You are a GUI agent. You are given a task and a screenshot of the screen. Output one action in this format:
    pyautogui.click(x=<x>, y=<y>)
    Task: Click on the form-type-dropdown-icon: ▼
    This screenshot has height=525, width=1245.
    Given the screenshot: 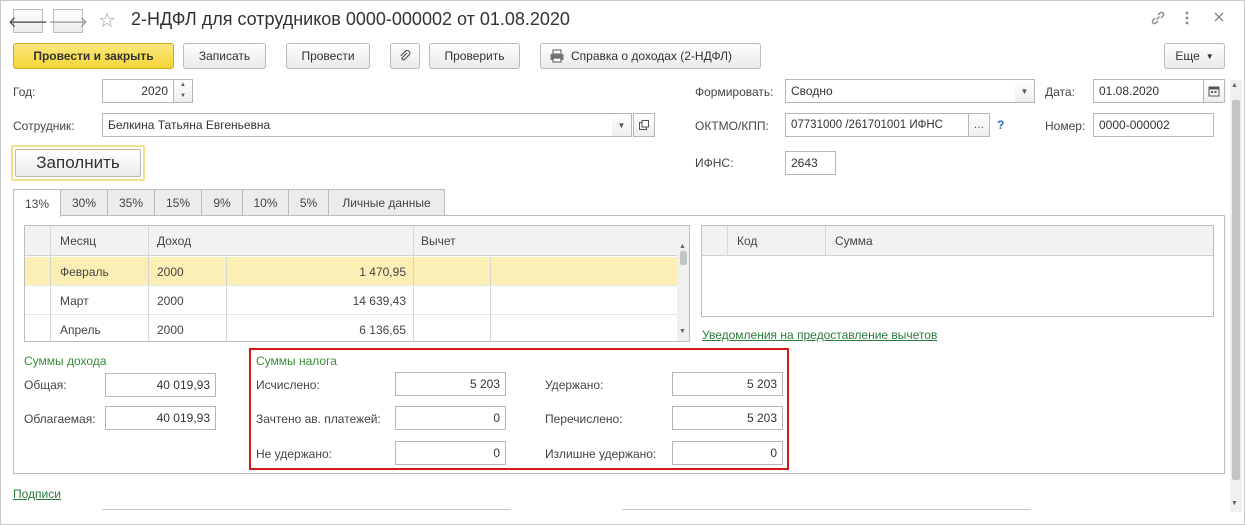 What is the action you would take?
    pyautogui.click(x=1025, y=91)
    